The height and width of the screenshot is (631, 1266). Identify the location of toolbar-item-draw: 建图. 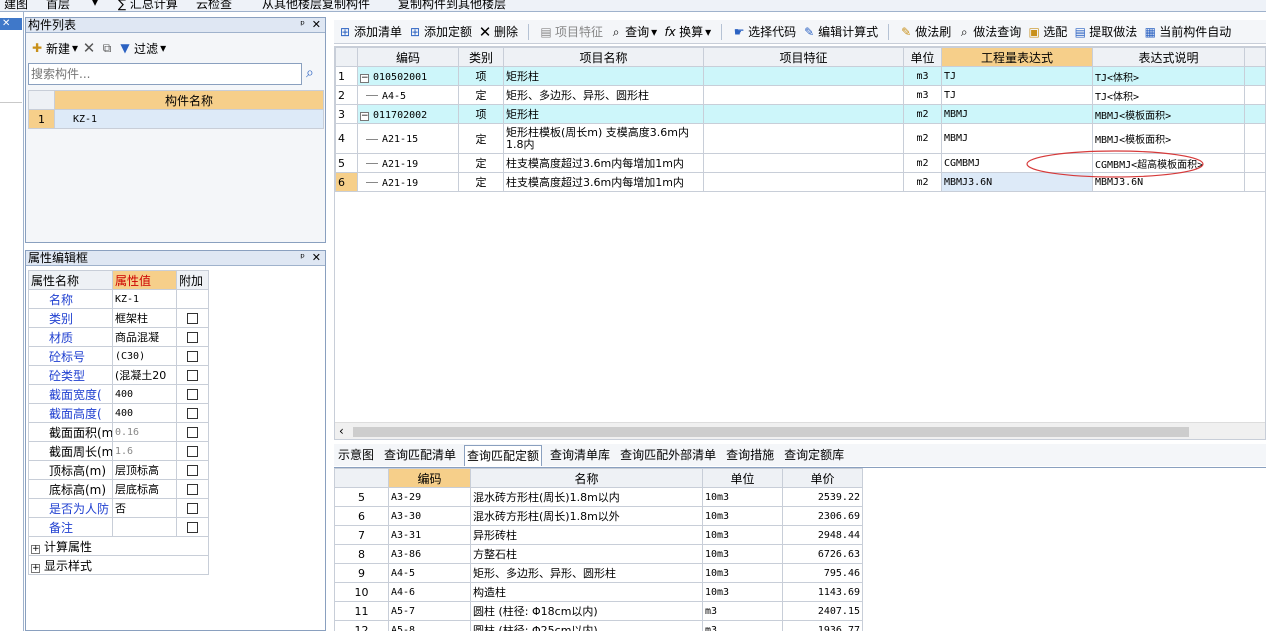
(16, 5).